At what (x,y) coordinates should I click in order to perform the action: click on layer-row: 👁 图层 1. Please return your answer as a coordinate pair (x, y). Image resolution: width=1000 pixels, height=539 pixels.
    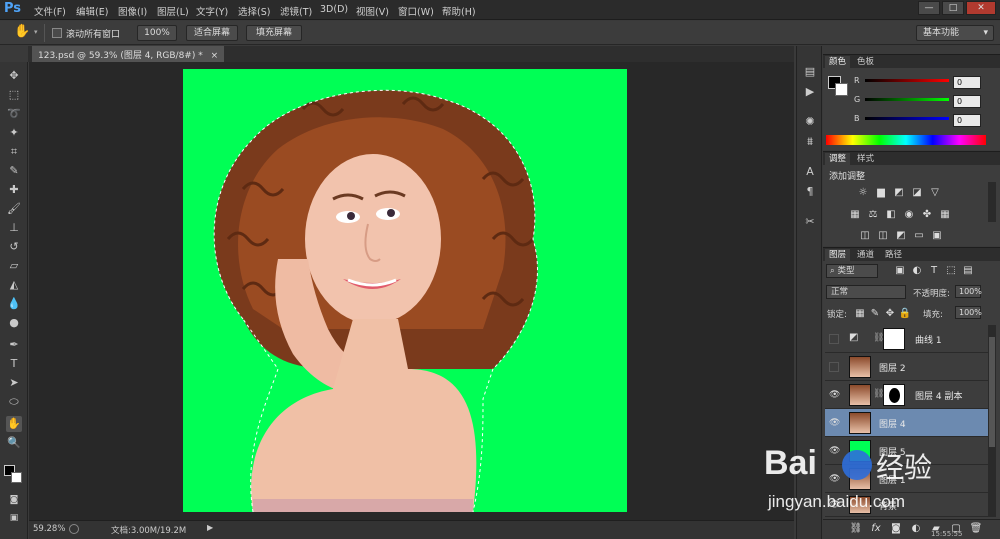
    Looking at the image, I should click on (906, 479).